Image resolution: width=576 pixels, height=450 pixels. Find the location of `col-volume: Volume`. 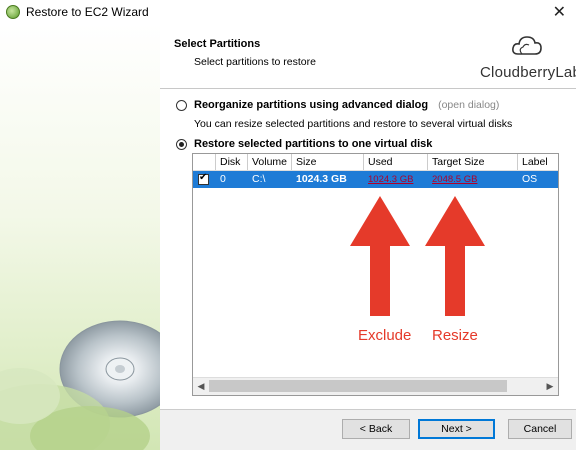

col-volume: Volume is located at coordinates (269, 162).